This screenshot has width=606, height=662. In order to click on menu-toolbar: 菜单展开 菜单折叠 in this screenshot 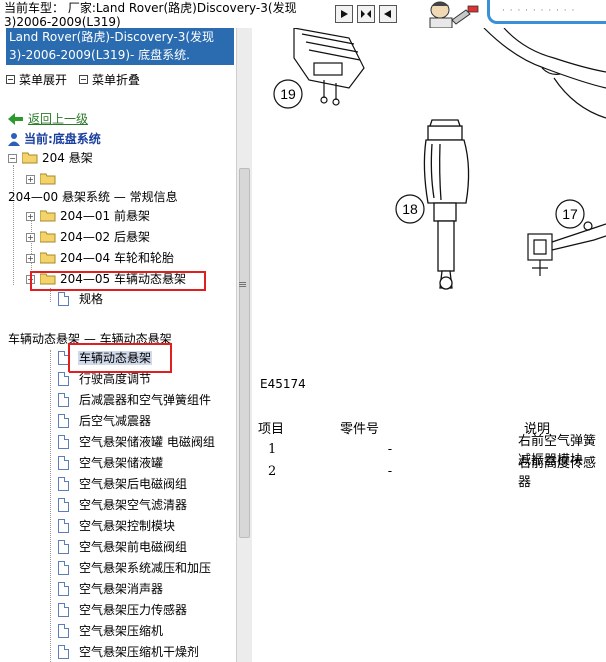, I will do `click(73, 79)`.